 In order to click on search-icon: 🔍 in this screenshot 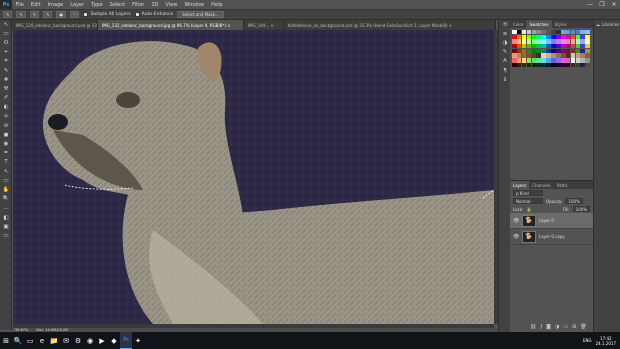, I will do `click(18, 340)`.